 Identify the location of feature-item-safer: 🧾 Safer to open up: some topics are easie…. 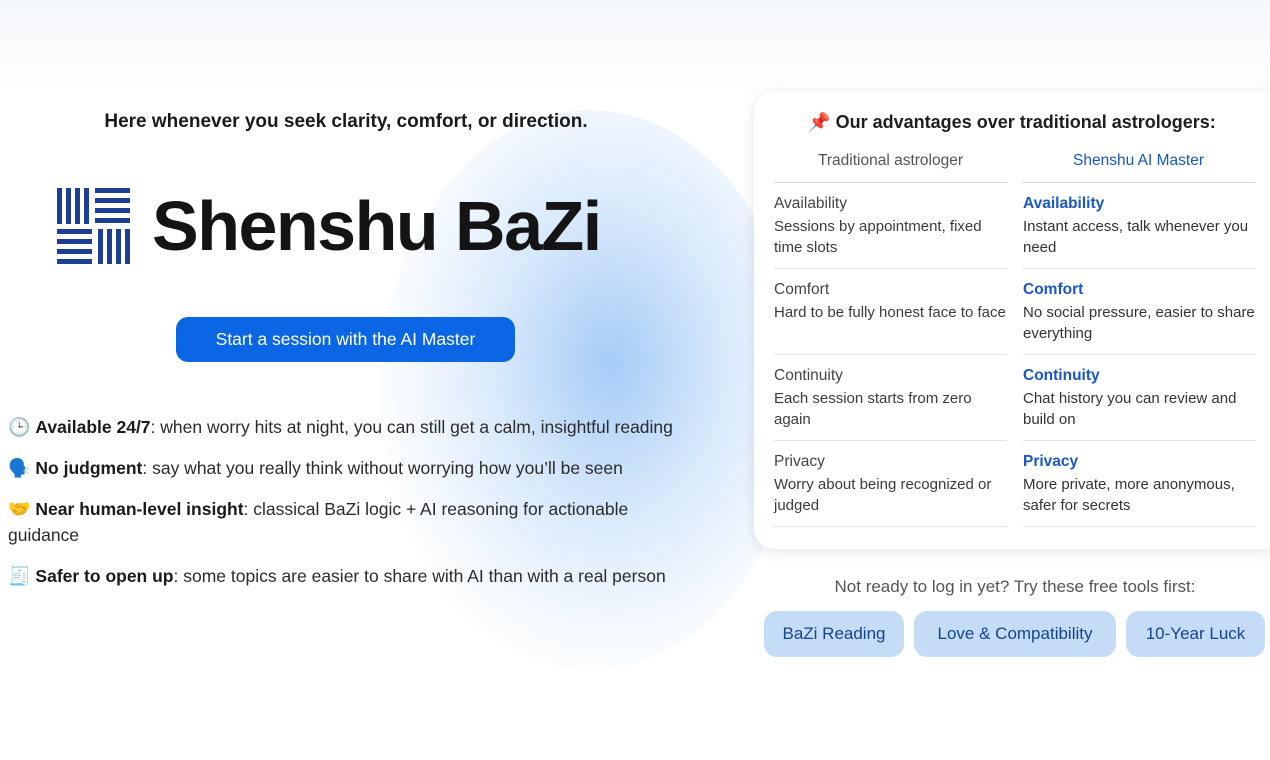
(353, 576).